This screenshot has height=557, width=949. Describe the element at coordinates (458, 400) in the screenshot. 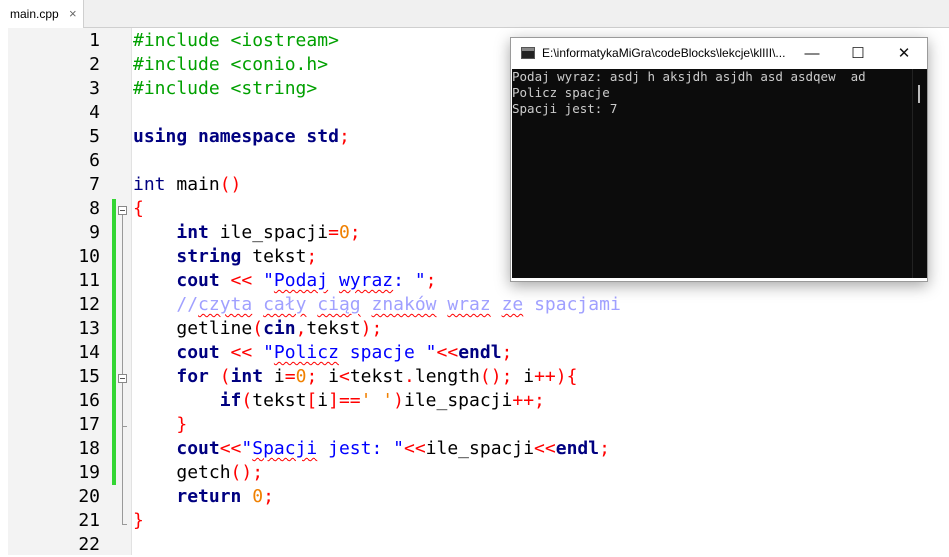

I see `identifier: ile_spacji` at that location.